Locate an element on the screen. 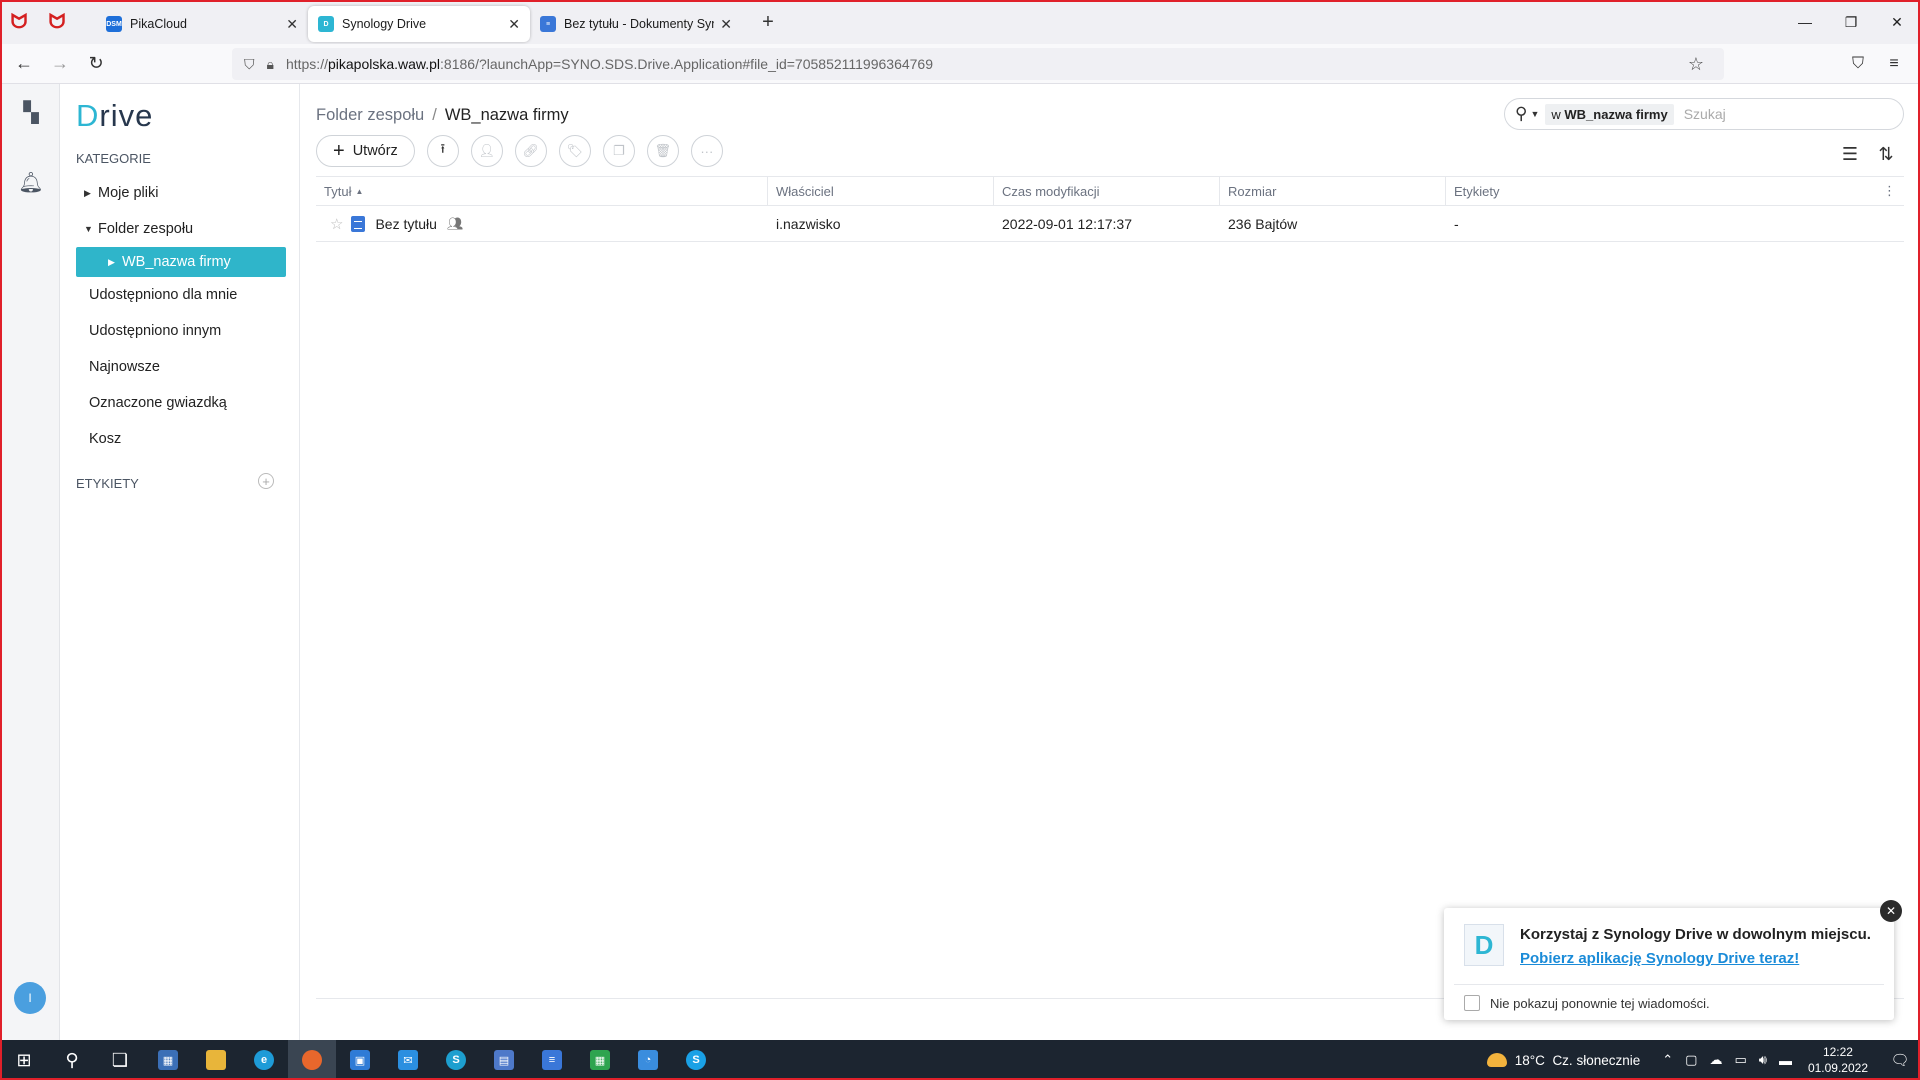 This screenshot has width=1920, height=1080. new-tab-button: + is located at coordinates (768, 22).